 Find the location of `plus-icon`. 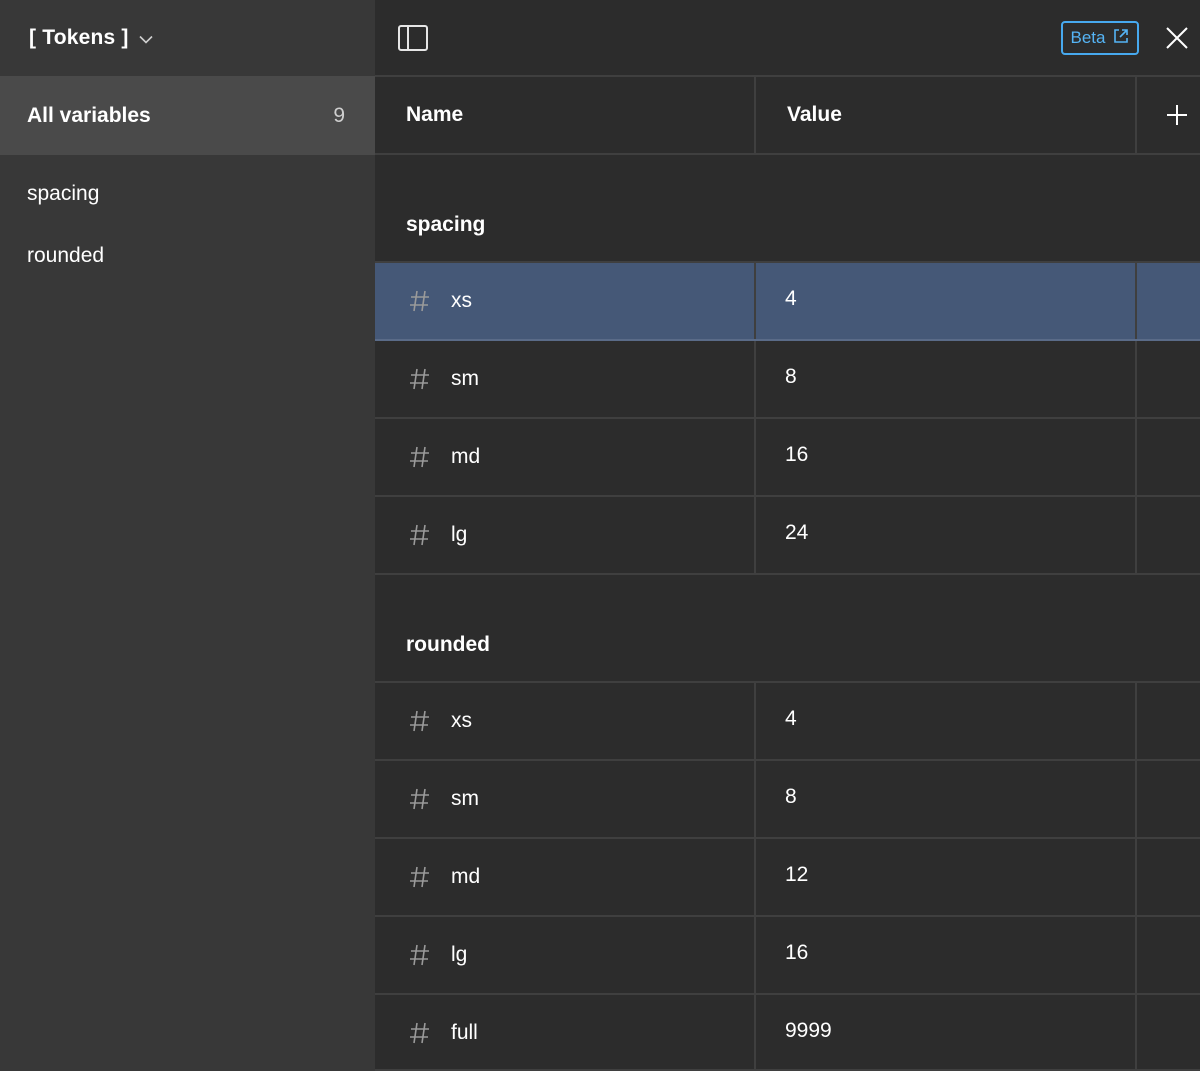

plus-icon is located at coordinates (1177, 115).